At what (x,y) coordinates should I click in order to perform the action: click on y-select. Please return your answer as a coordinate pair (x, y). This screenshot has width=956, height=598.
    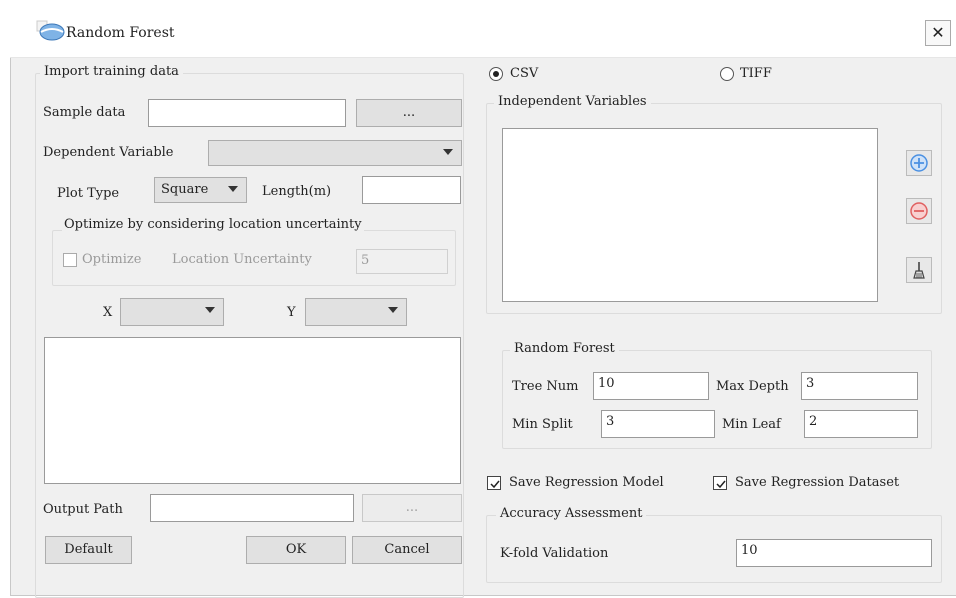
    Looking at the image, I should click on (356, 312).